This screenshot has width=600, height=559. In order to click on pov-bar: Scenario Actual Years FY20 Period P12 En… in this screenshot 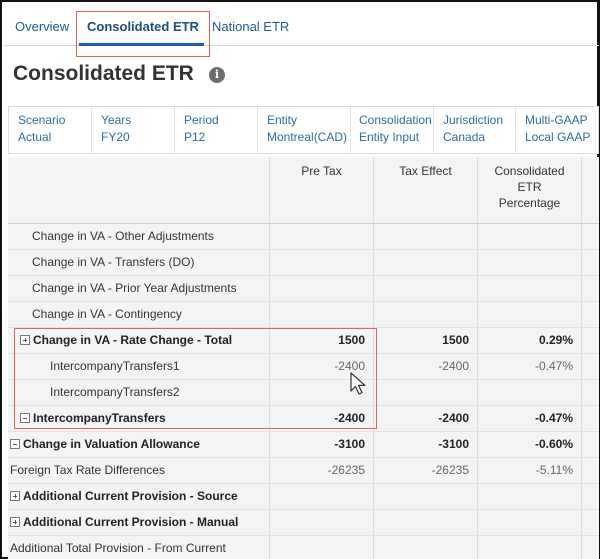, I will do `click(303, 130)`.